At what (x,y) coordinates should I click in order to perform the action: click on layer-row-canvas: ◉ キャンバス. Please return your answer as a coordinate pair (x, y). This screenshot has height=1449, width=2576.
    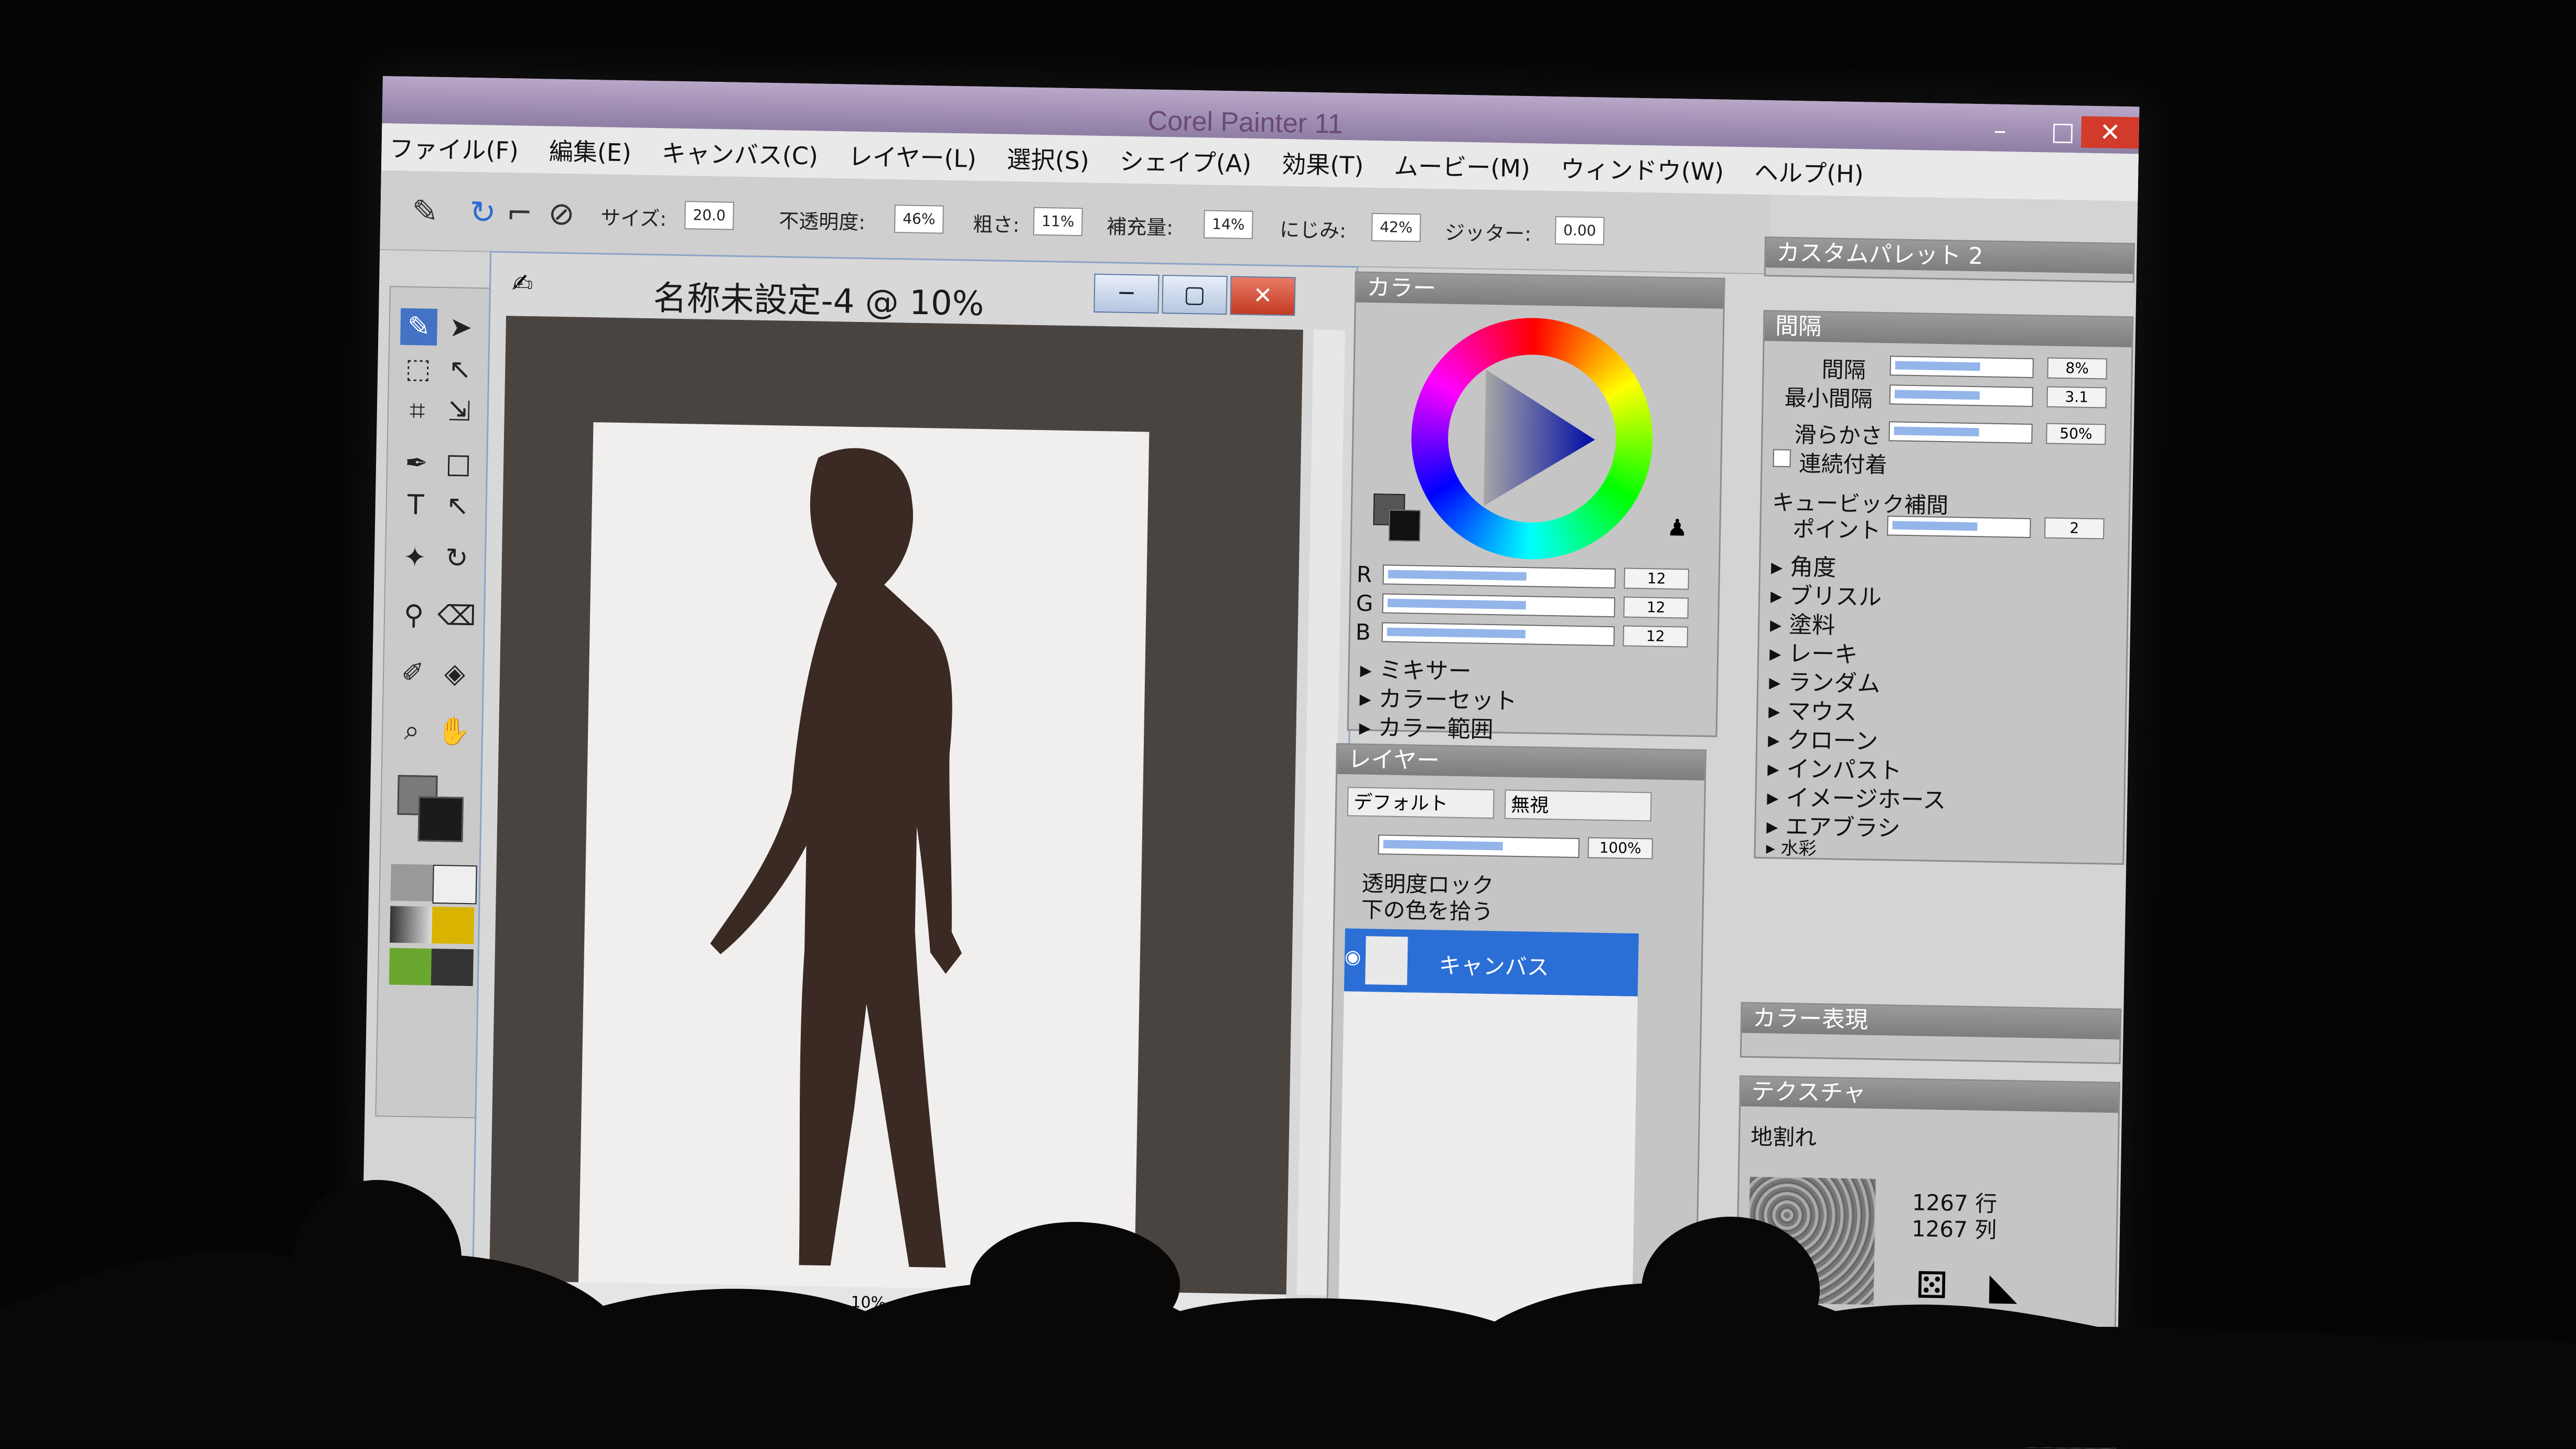
    Looking at the image, I should click on (1491, 962).